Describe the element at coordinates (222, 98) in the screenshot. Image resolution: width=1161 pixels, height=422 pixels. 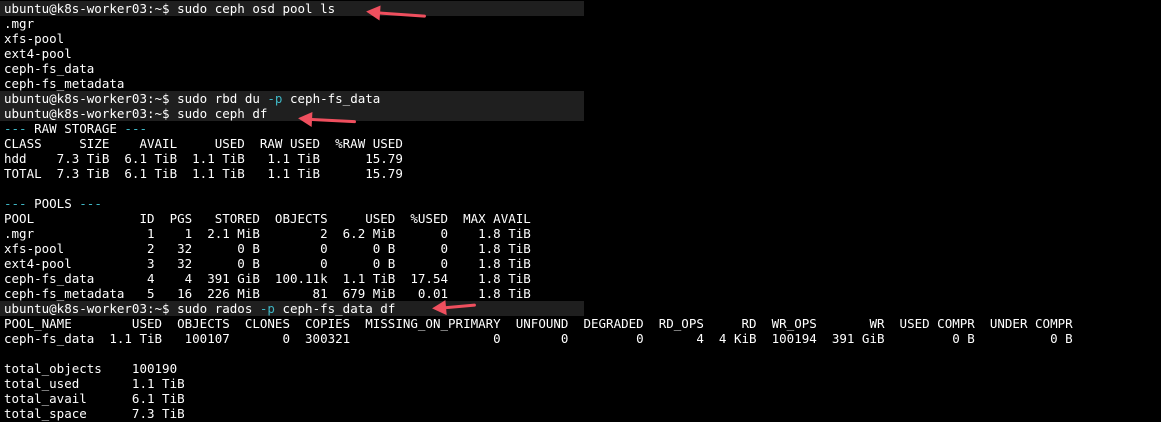
I see `command-text: sudo rbd du` at that location.